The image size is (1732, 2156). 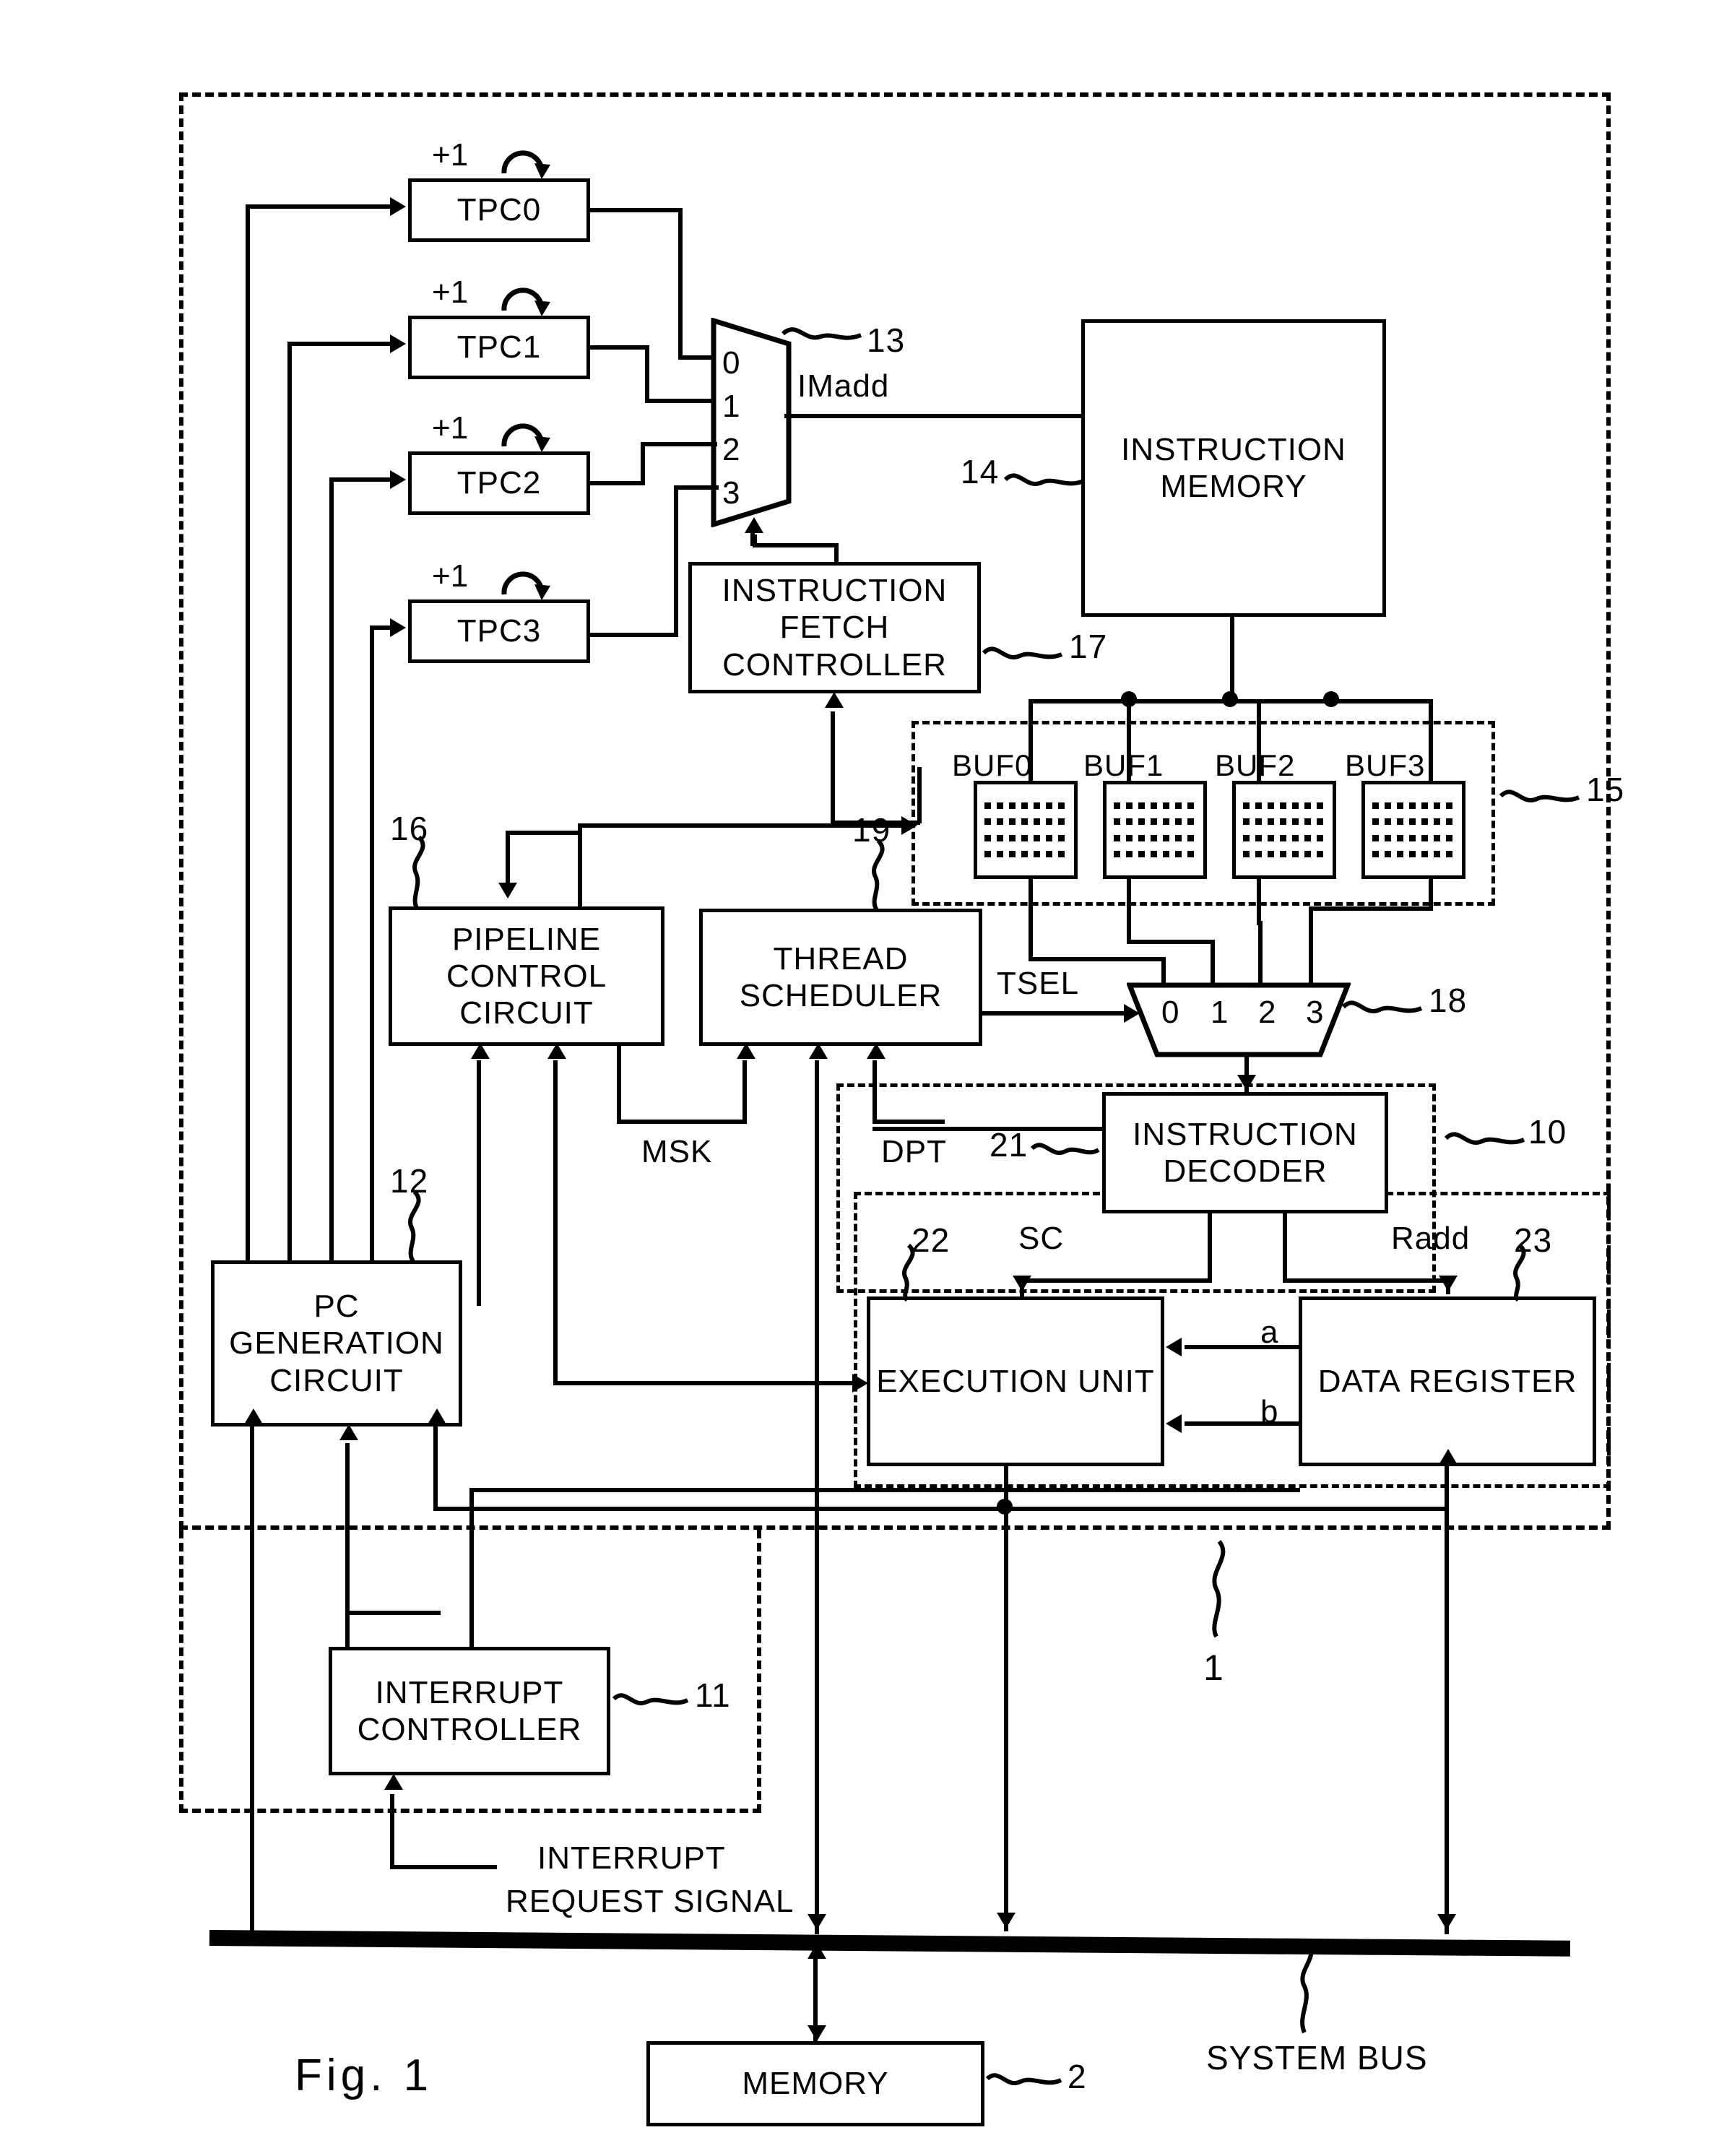 I want to click on memory-block: MEMORY, so click(x=815, y=2083).